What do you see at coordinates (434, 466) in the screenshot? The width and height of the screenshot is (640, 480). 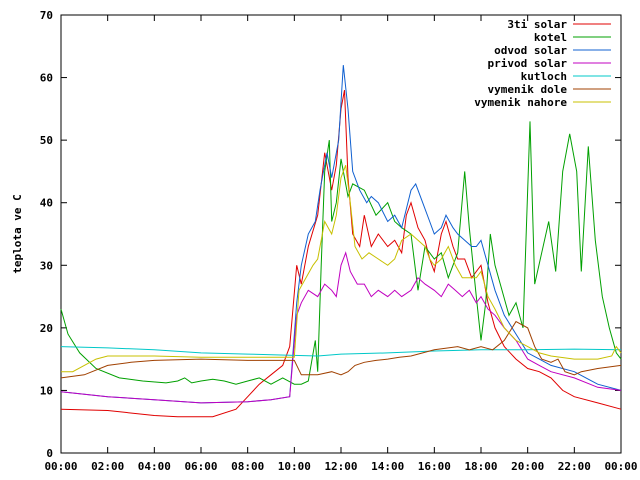 I see `x-tick-label: 16:00` at bounding box center [434, 466].